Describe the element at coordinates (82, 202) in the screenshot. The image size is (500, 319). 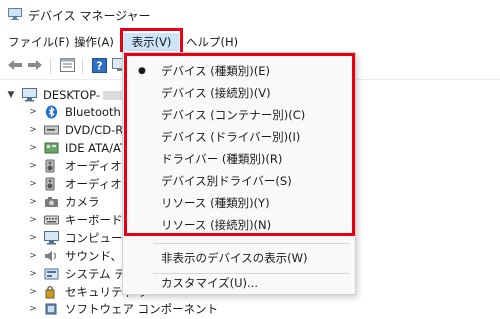
I see `tree-item-label: カメラ` at that location.